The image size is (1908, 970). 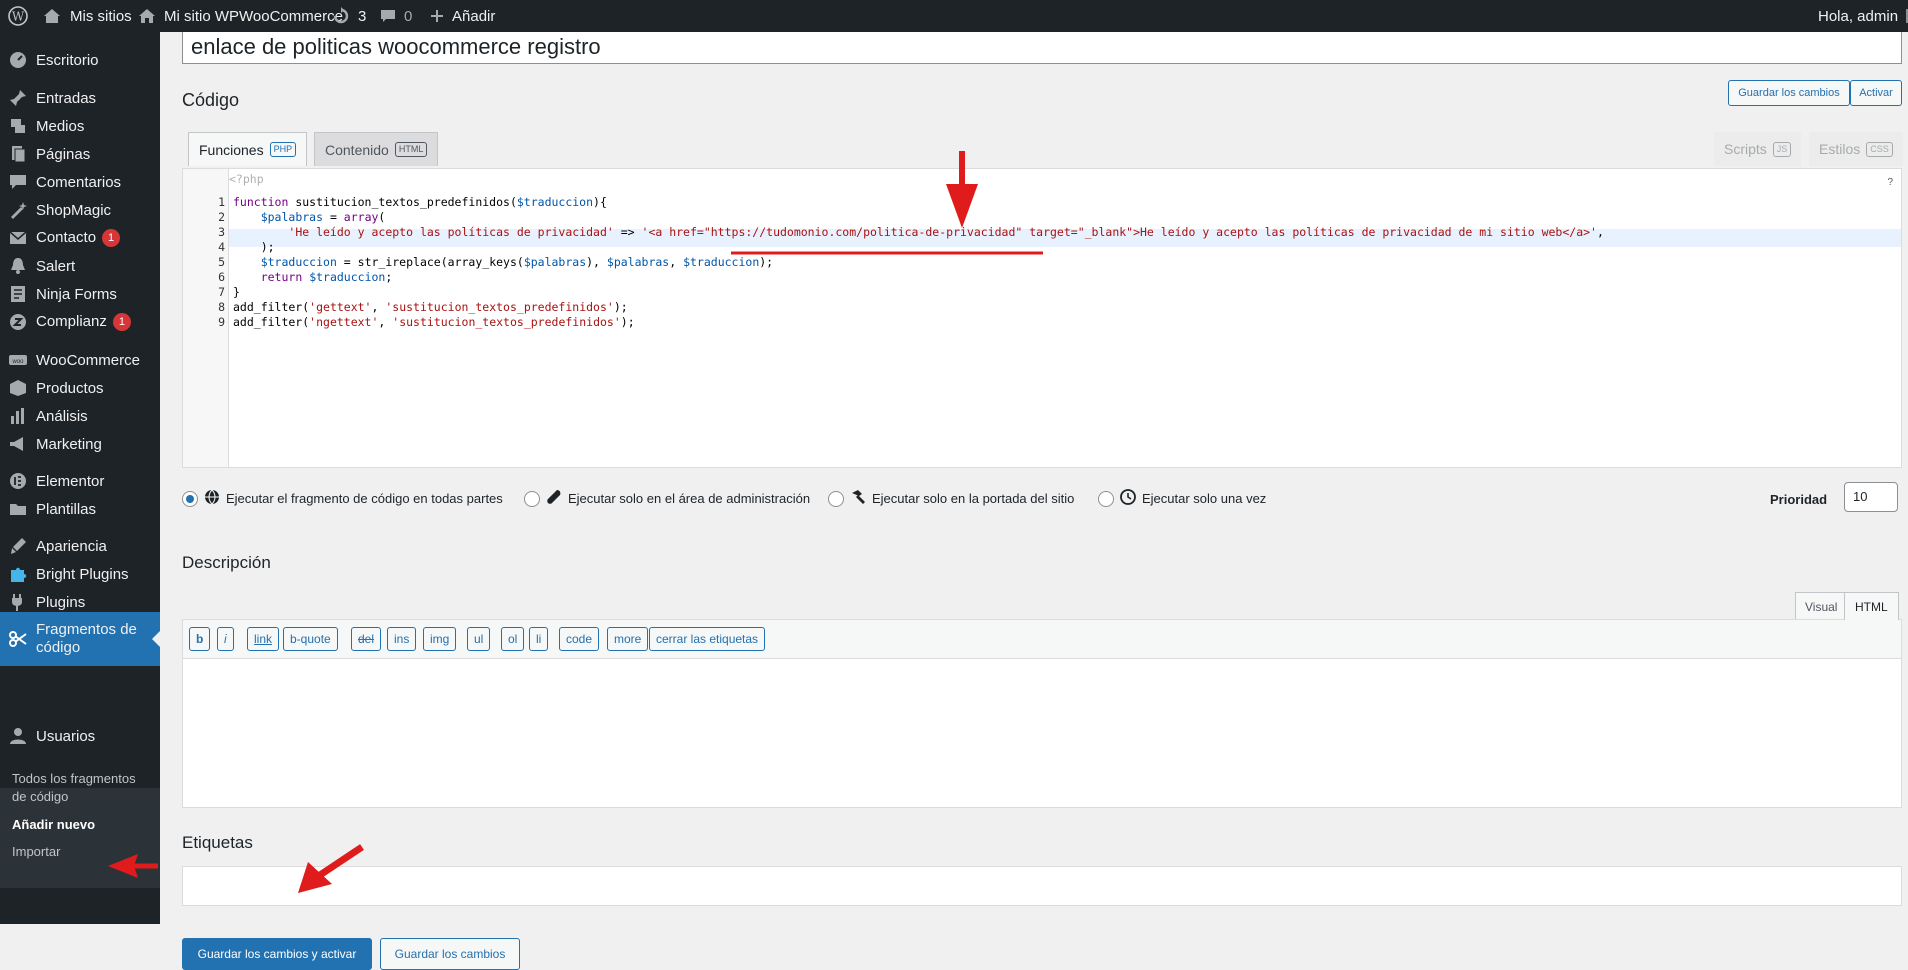 I want to click on scope-option: Ejecutar solo una vez, so click(x=1182, y=498).